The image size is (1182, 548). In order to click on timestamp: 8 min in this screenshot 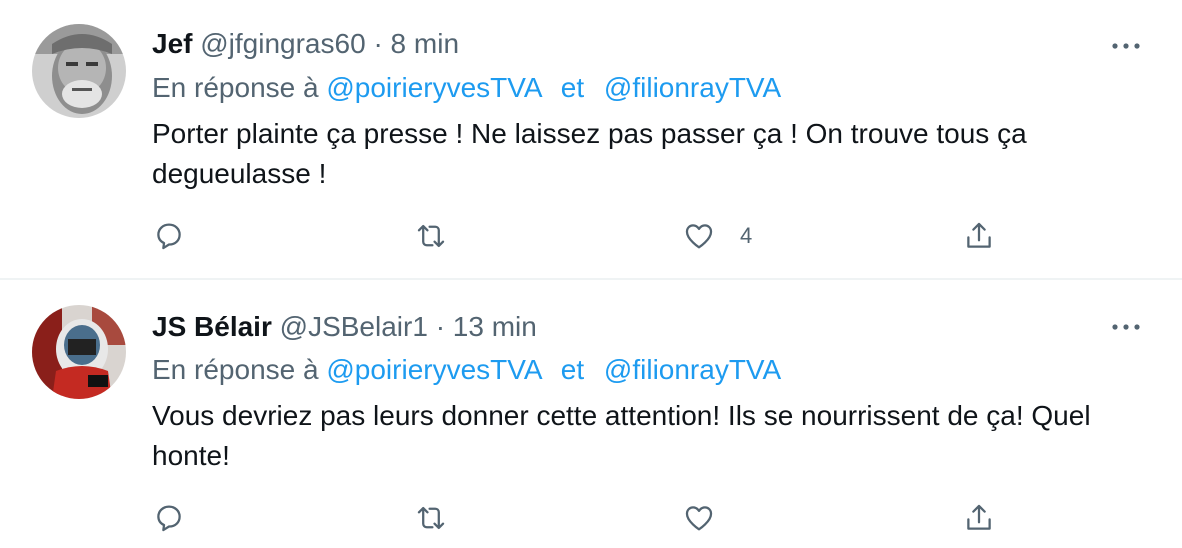, I will do `click(425, 43)`.